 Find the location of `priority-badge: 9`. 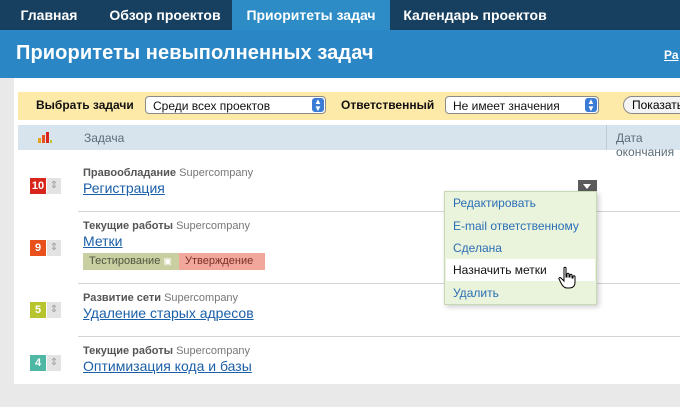

priority-badge: 9 is located at coordinates (38, 248).